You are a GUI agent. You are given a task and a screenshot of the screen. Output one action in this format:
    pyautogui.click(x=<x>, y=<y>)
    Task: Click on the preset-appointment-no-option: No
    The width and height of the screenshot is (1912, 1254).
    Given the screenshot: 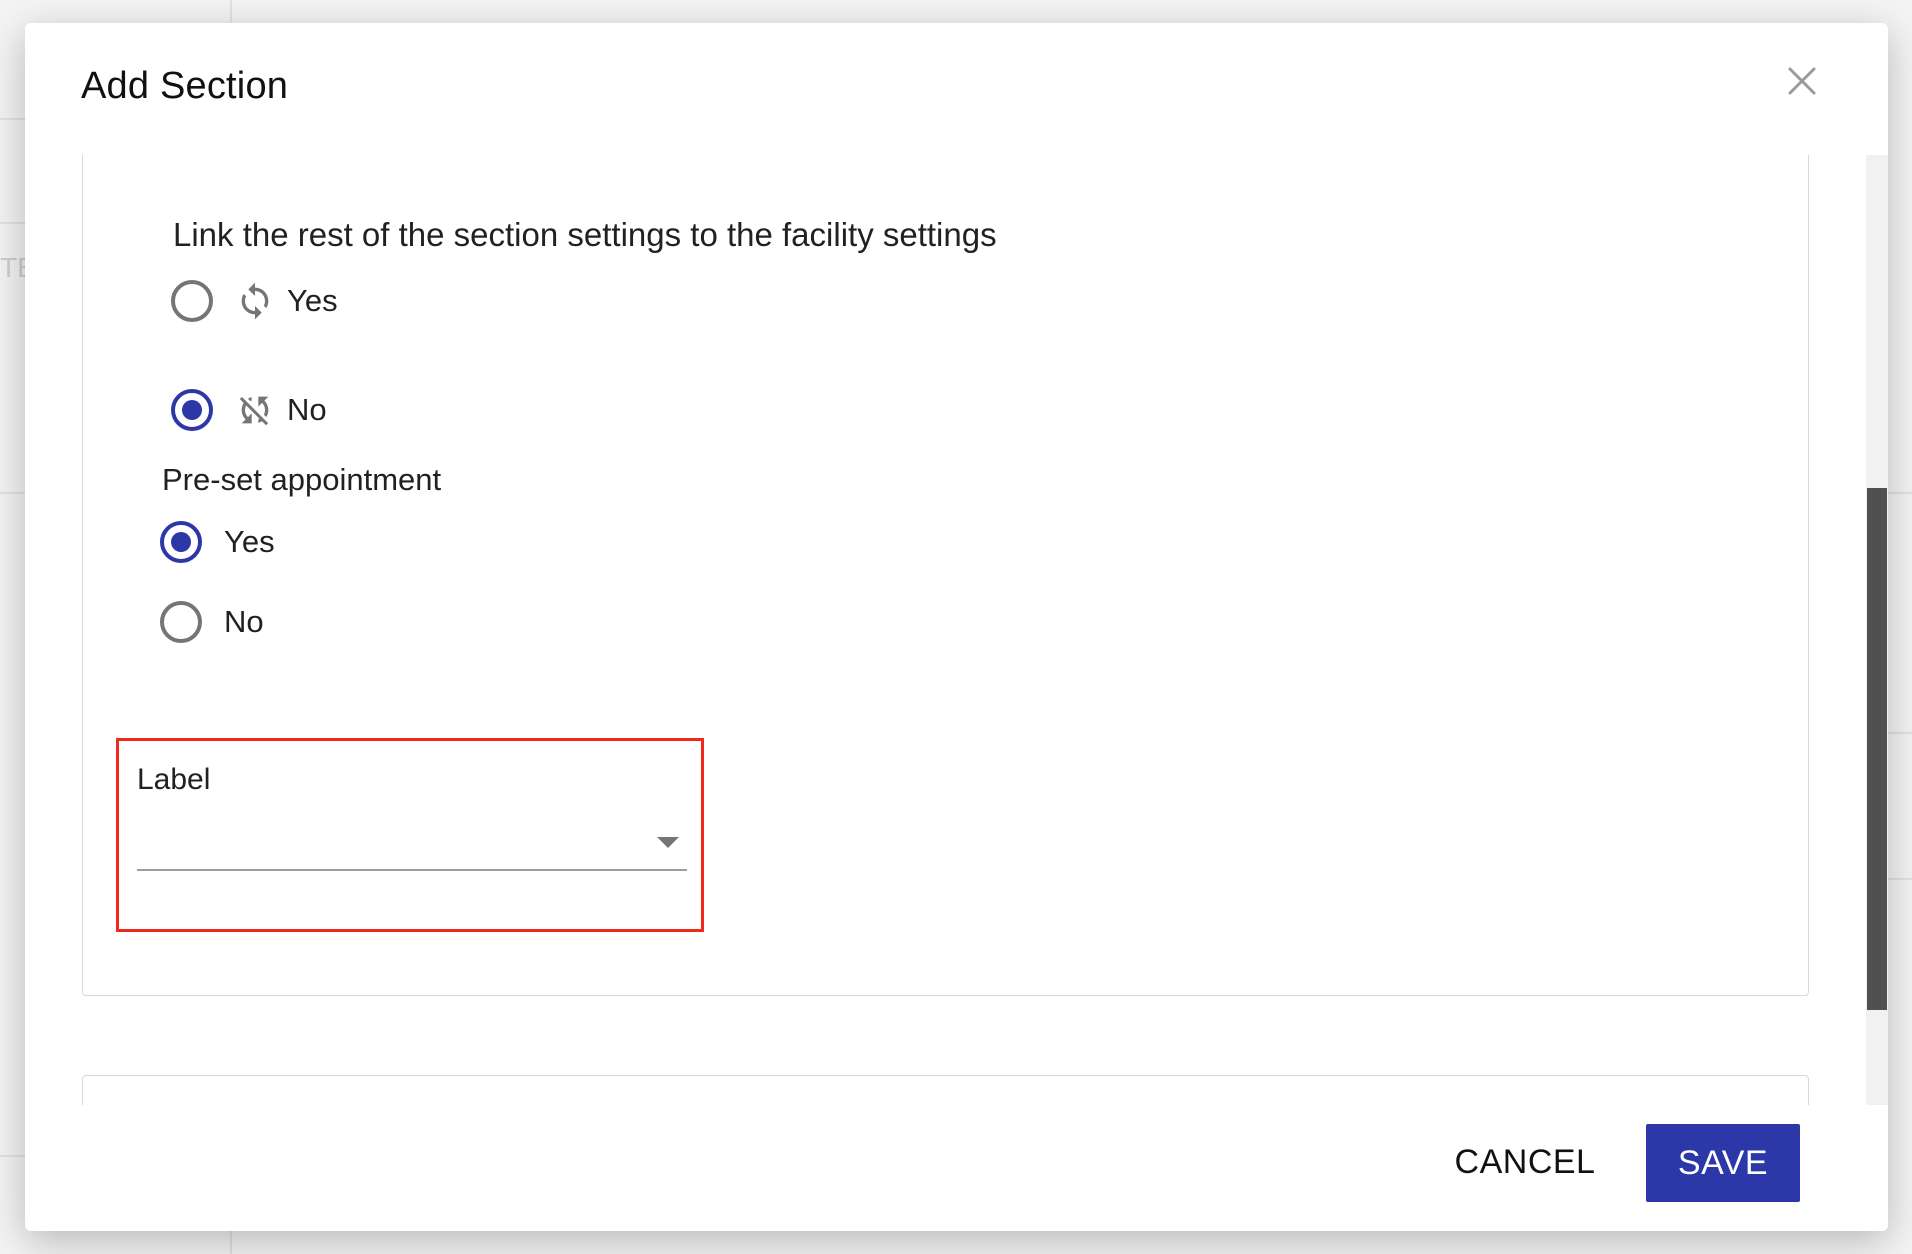 What is the action you would take?
    pyautogui.click(x=212, y=622)
    